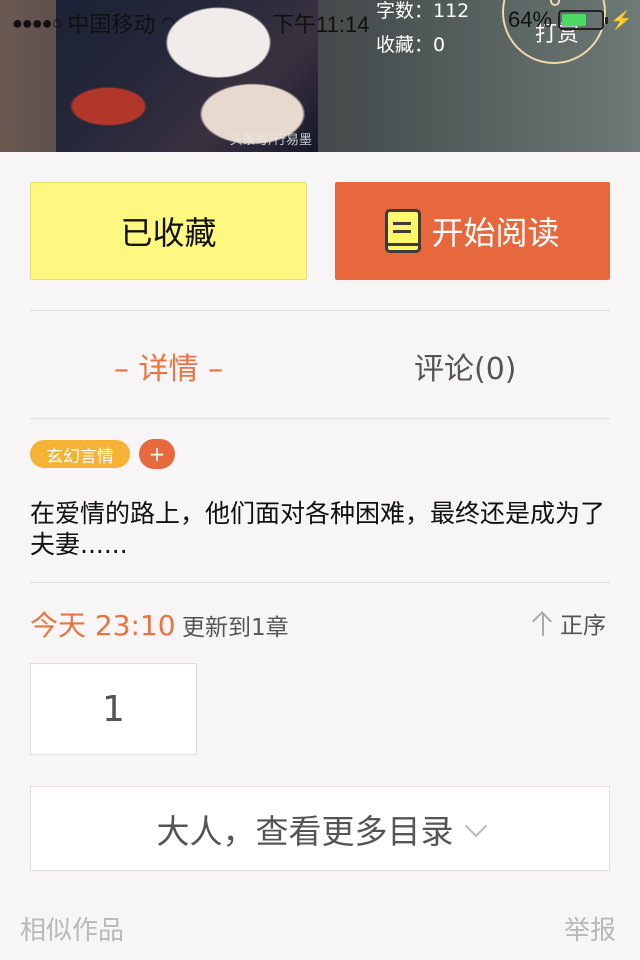 The height and width of the screenshot is (960, 640). Describe the element at coordinates (621, 19) in the screenshot. I see `charging-icon: ⚡` at that location.